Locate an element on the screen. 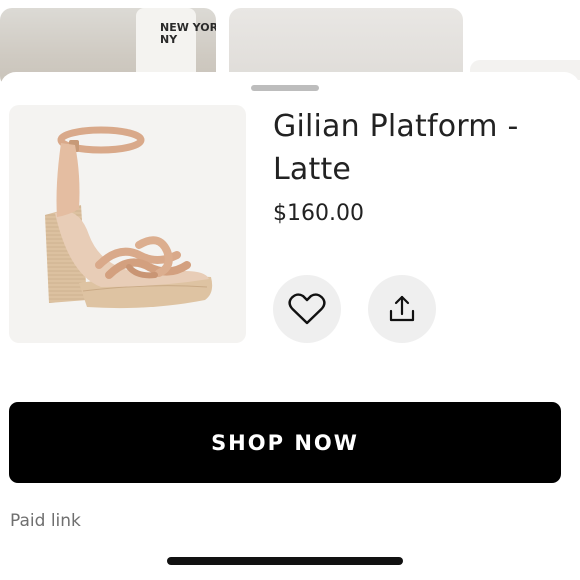 The height and width of the screenshot is (580, 580). heart-icon is located at coordinates (307, 309).